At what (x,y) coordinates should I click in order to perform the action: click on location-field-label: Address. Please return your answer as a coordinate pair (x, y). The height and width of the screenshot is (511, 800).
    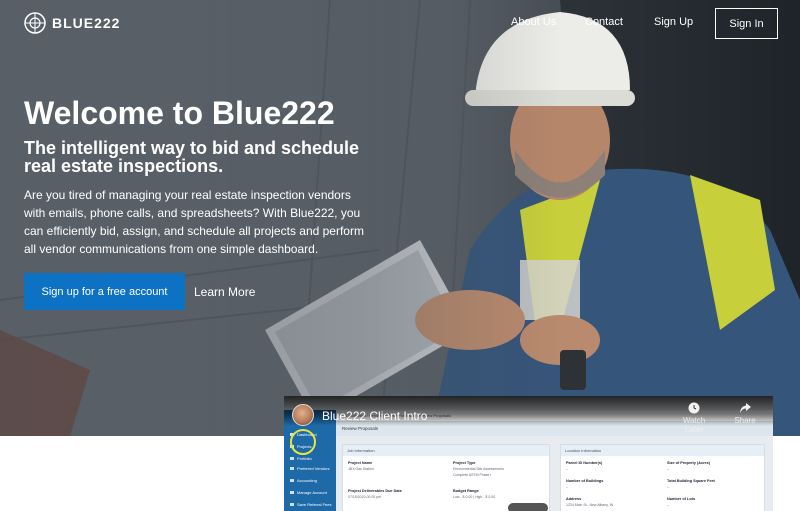
    Looking at the image, I should click on (574, 499).